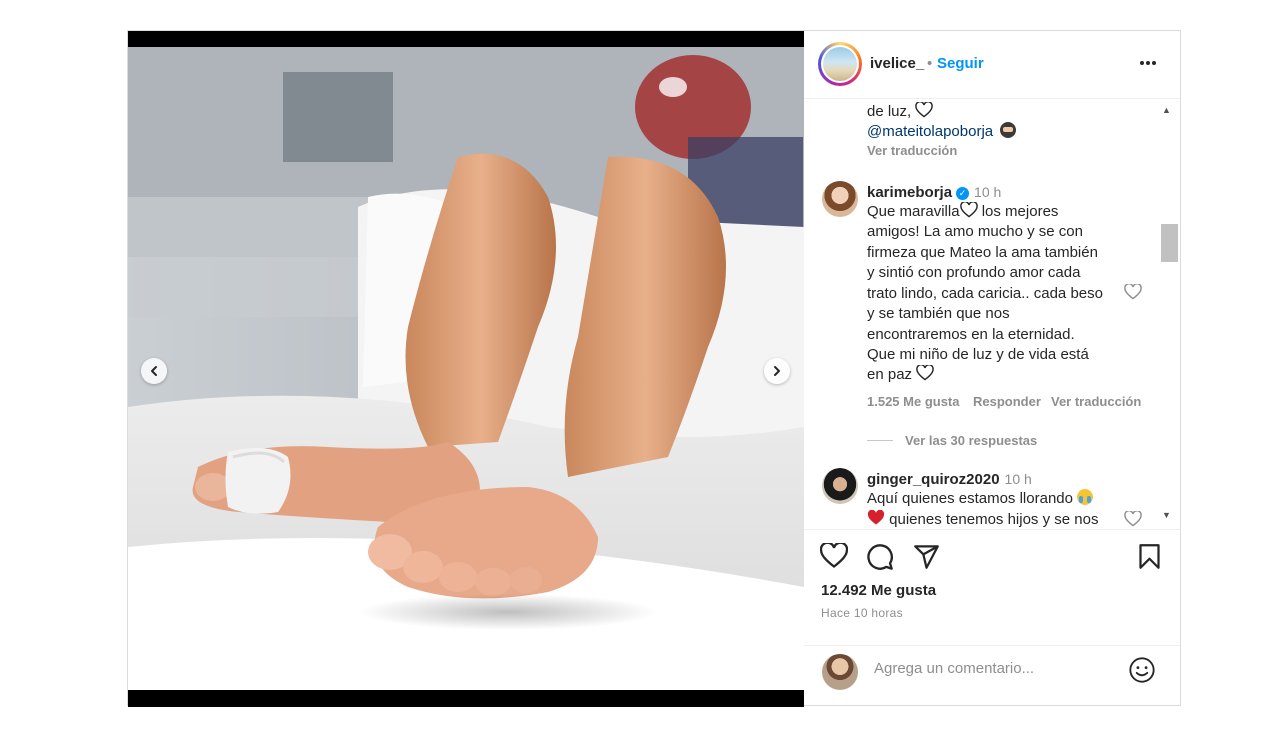  What do you see at coordinates (982, 252) in the screenshot?
I see `comment-body-line: firmeza que Mateo la ama también` at bounding box center [982, 252].